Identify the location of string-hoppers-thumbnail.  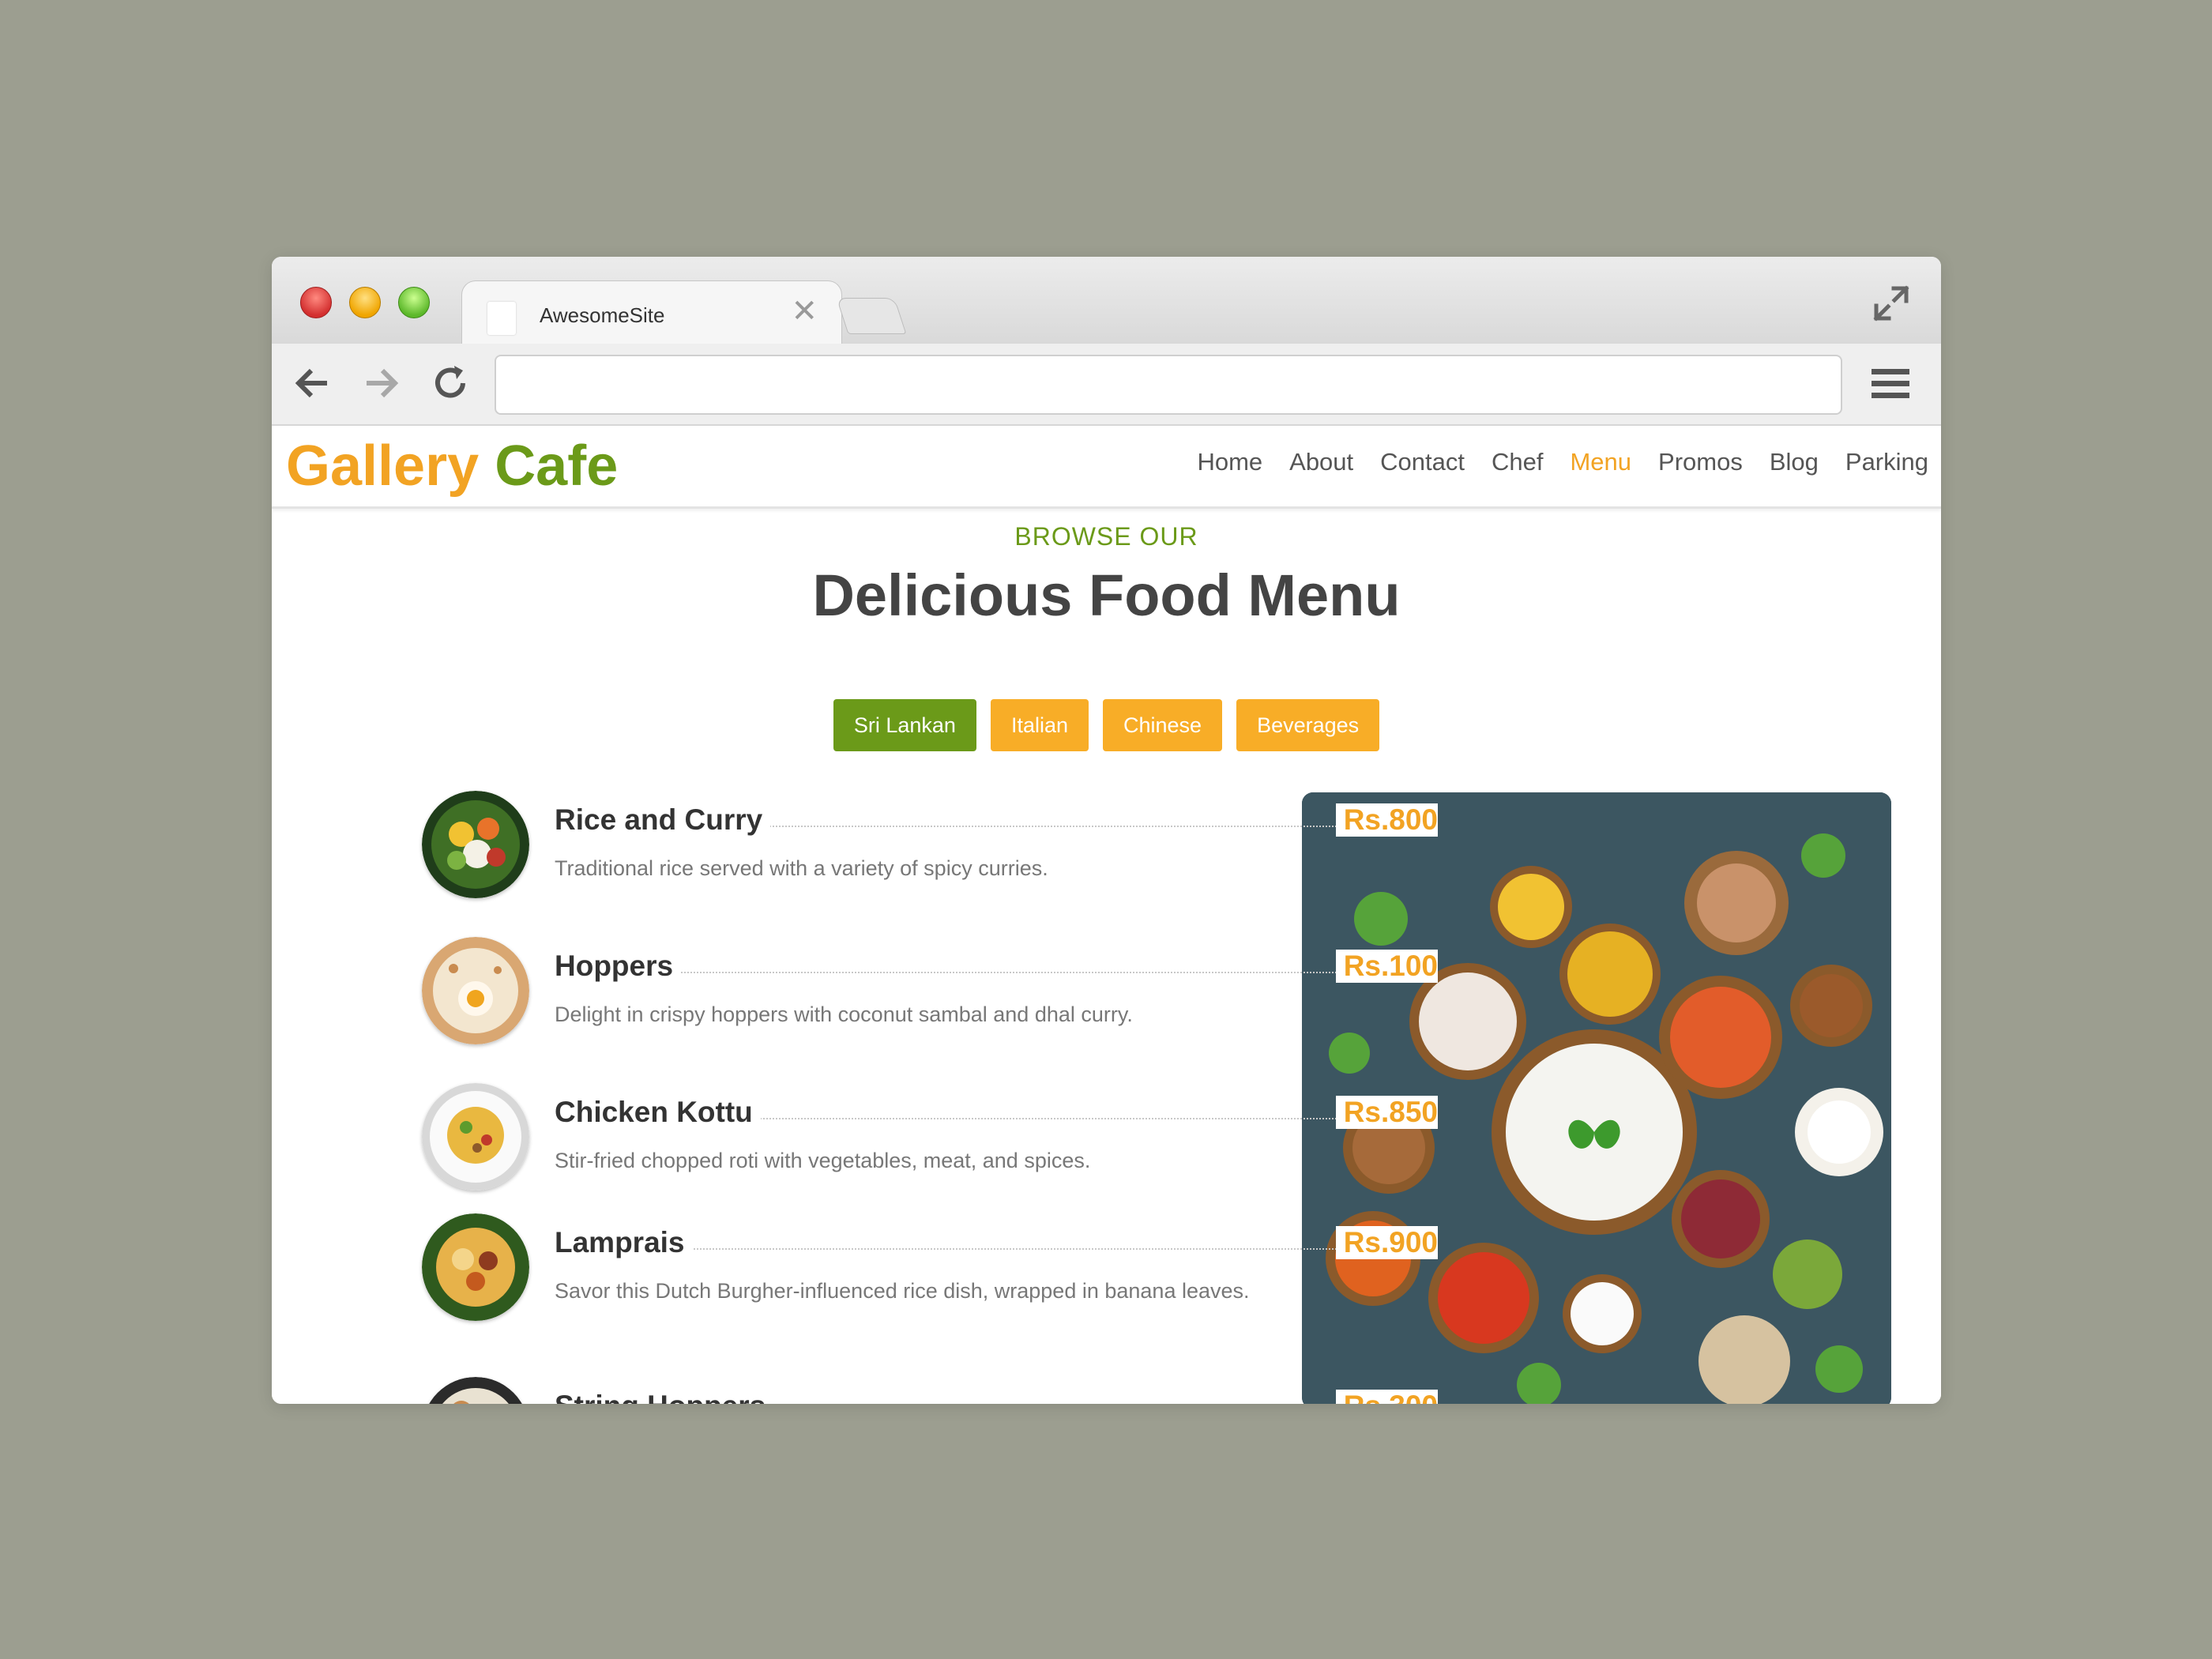
(476, 1391).